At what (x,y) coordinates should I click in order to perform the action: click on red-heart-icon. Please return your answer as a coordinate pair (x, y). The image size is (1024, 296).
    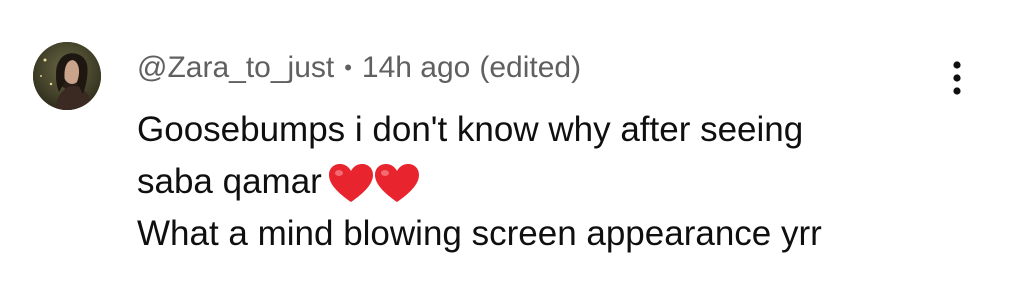
    Looking at the image, I should click on (374, 184).